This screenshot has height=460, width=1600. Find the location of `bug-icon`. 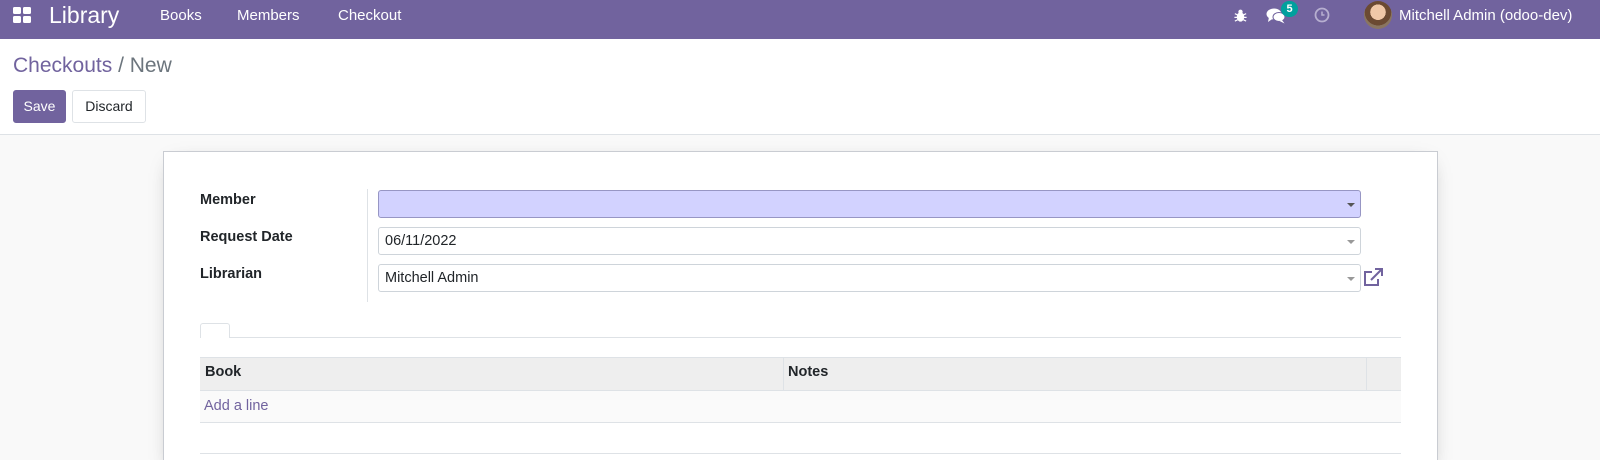

bug-icon is located at coordinates (1240, 15).